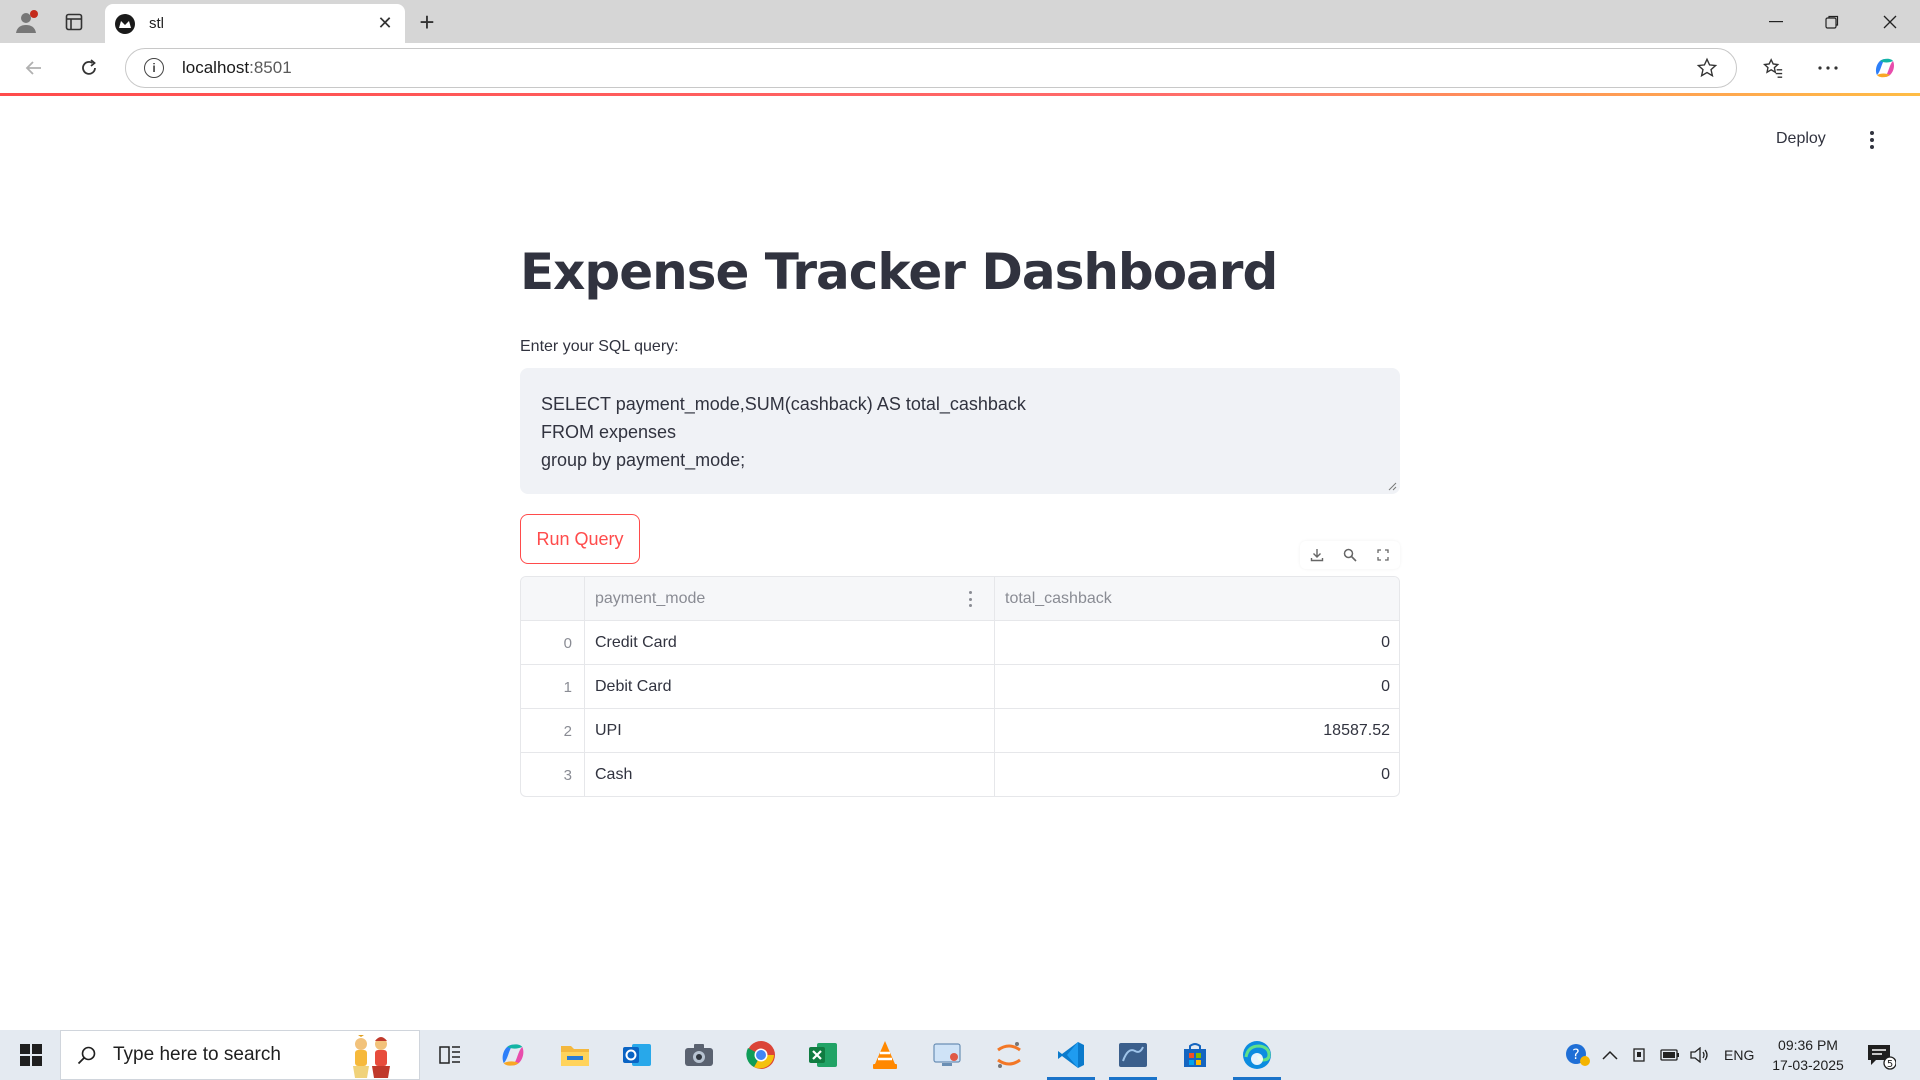 This screenshot has height=1080, width=1920. I want to click on streamlit-top-decoration, so click(960, 94).